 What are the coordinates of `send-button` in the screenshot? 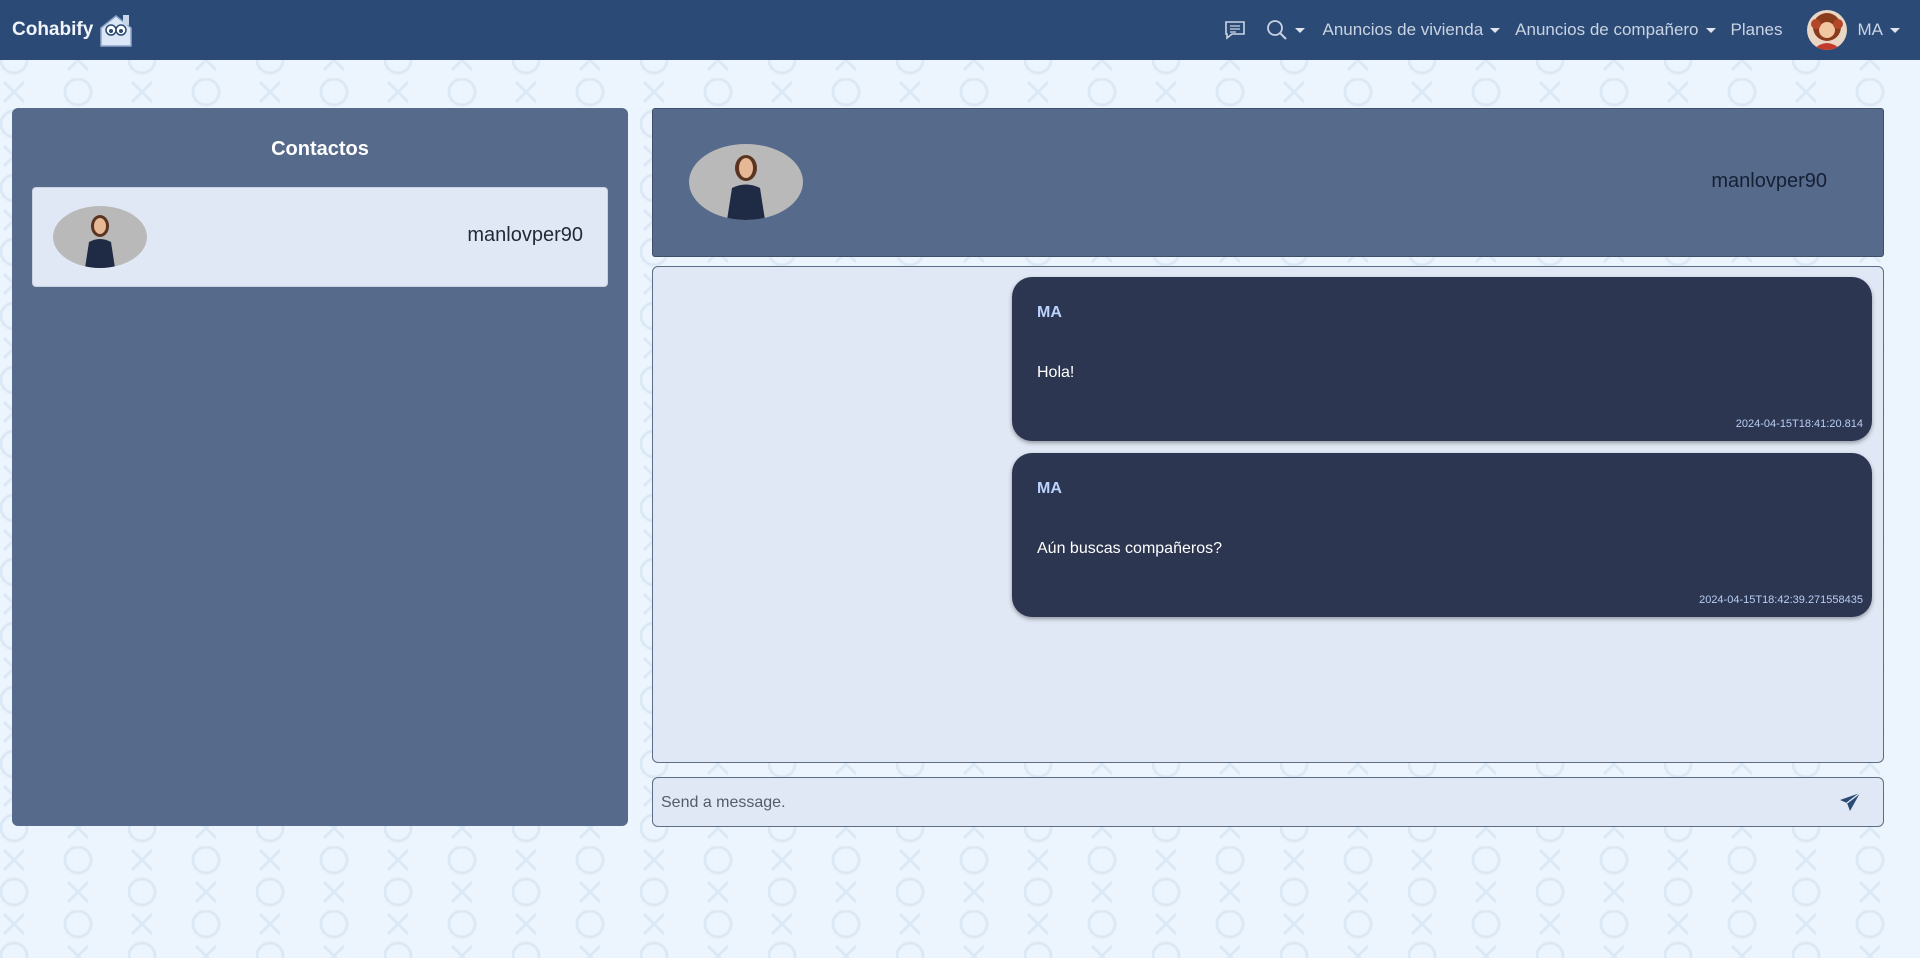 It's located at (1850, 802).